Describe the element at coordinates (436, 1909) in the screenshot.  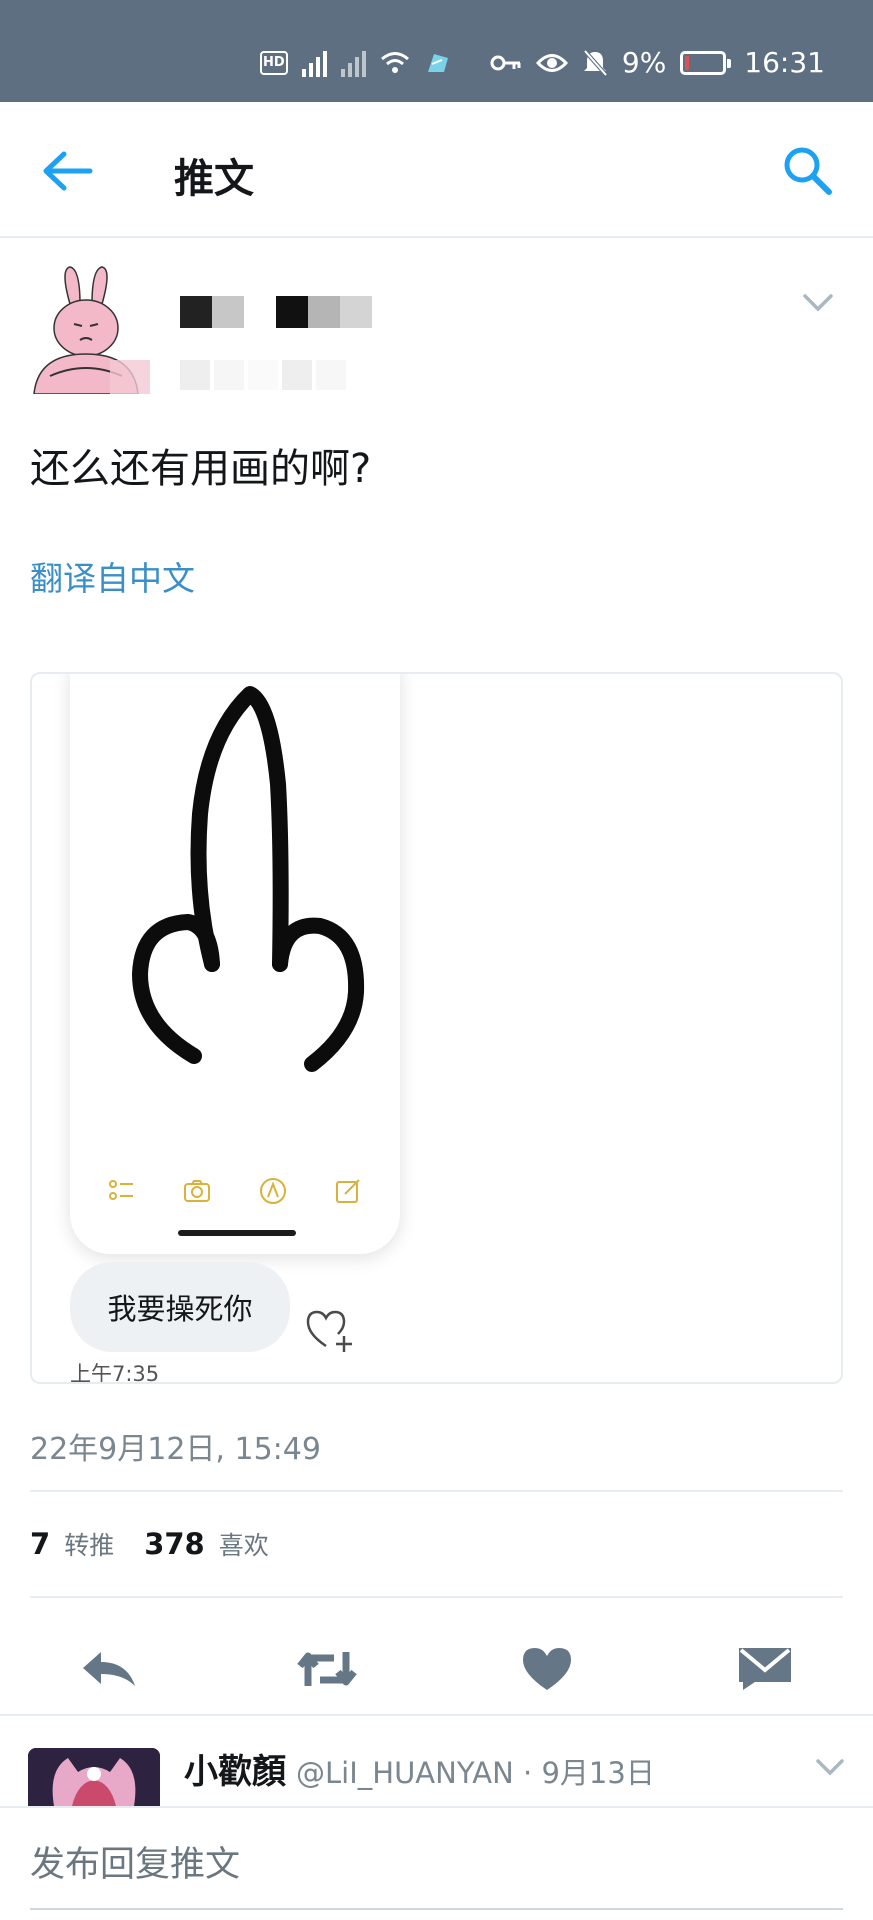
I see `input-underline` at that location.